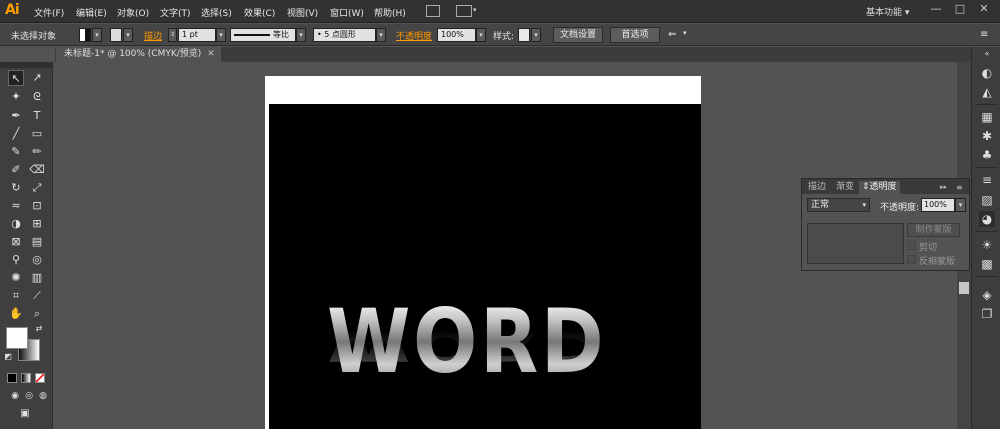  I want to click on menu-view: 视图(V), so click(302, 12).